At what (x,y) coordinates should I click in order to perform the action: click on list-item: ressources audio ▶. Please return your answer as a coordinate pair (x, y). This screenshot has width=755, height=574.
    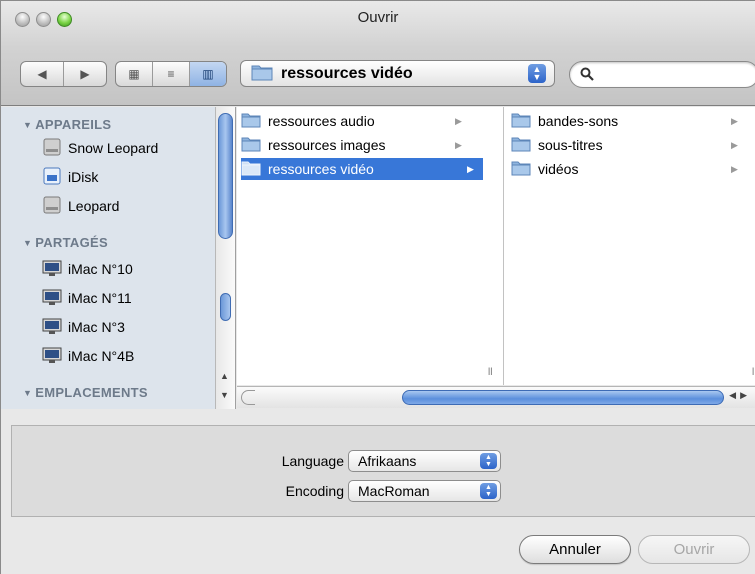
    Looking at the image, I should click on (362, 121).